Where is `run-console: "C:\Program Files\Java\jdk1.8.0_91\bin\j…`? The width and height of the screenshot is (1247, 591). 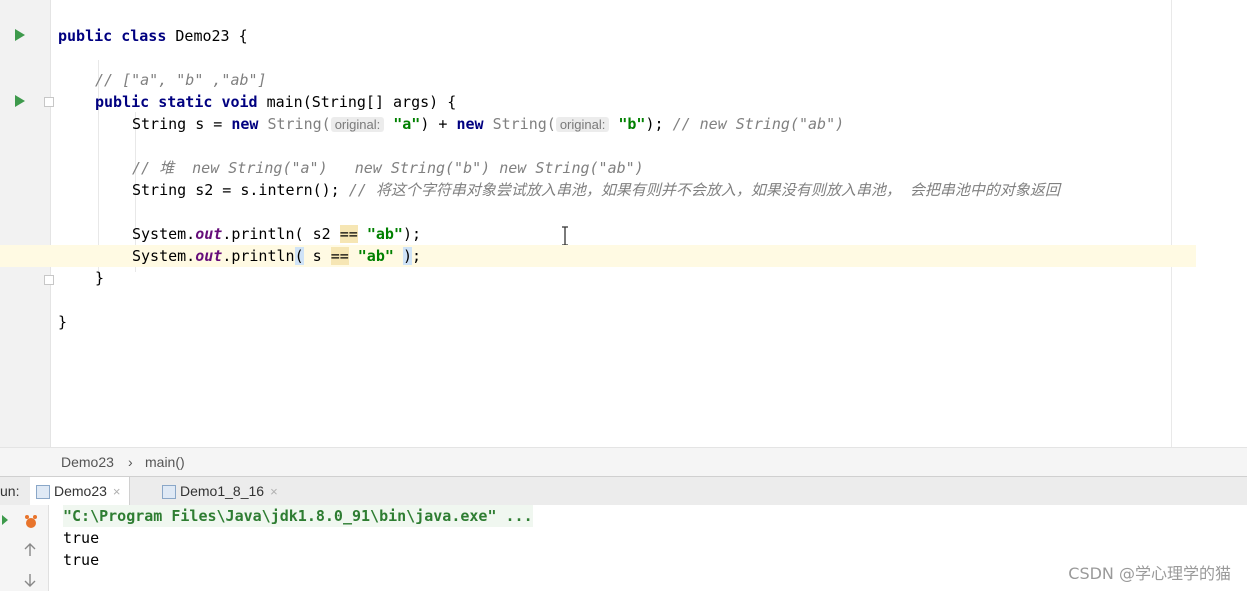 run-console: "C:\Program Files\Java\jdk1.8.0_91\bin\j… is located at coordinates (623, 548).